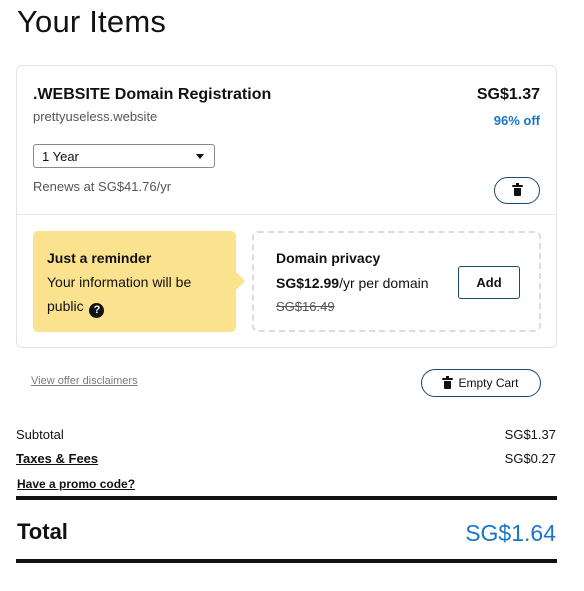 This screenshot has height=591, width=584. Describe the element at coordinates (240, 281) in the screenshot. I see `reminder-arrow` at that location.